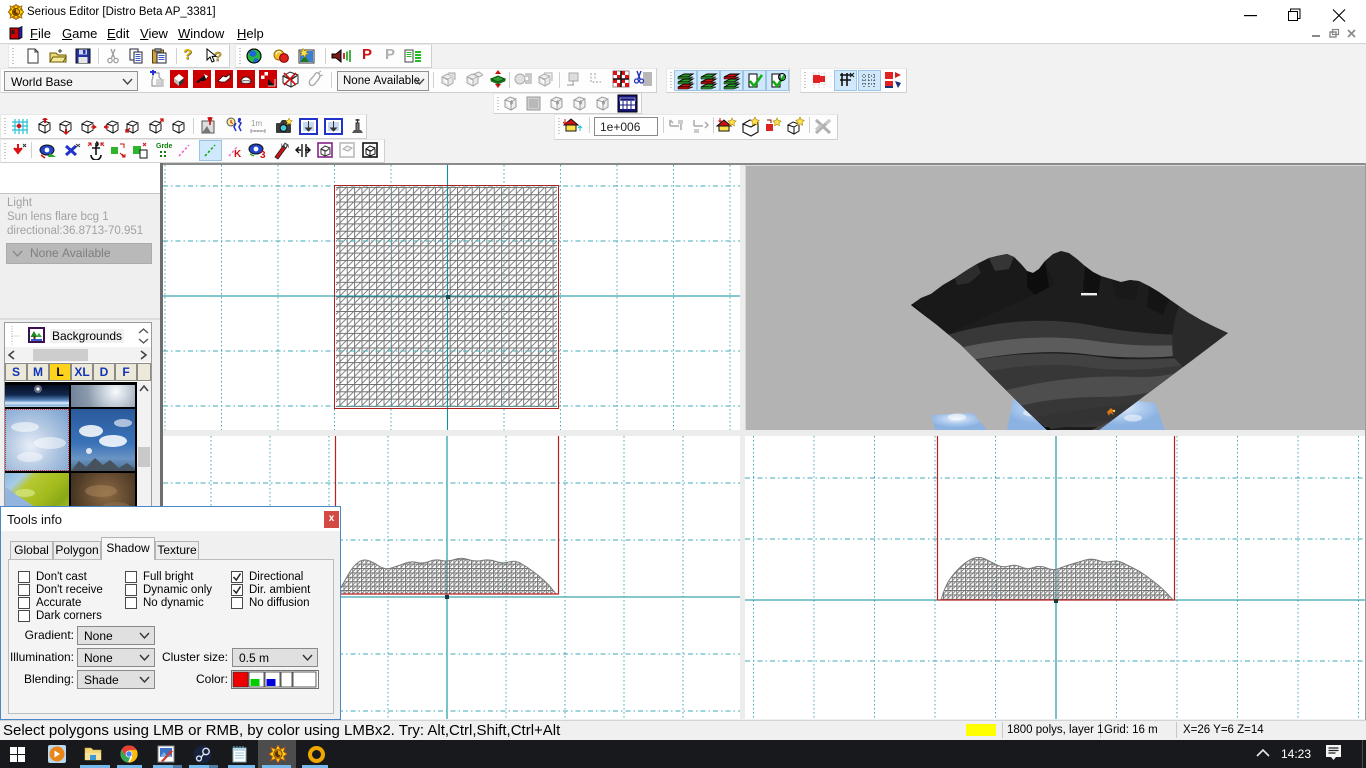 Image resolution: width=1366 pixels, height=768 pixels. What do you see at coordinates (238, 154) in the screenshot?
I see `svg-text: K` at bounding box center [238, 154].